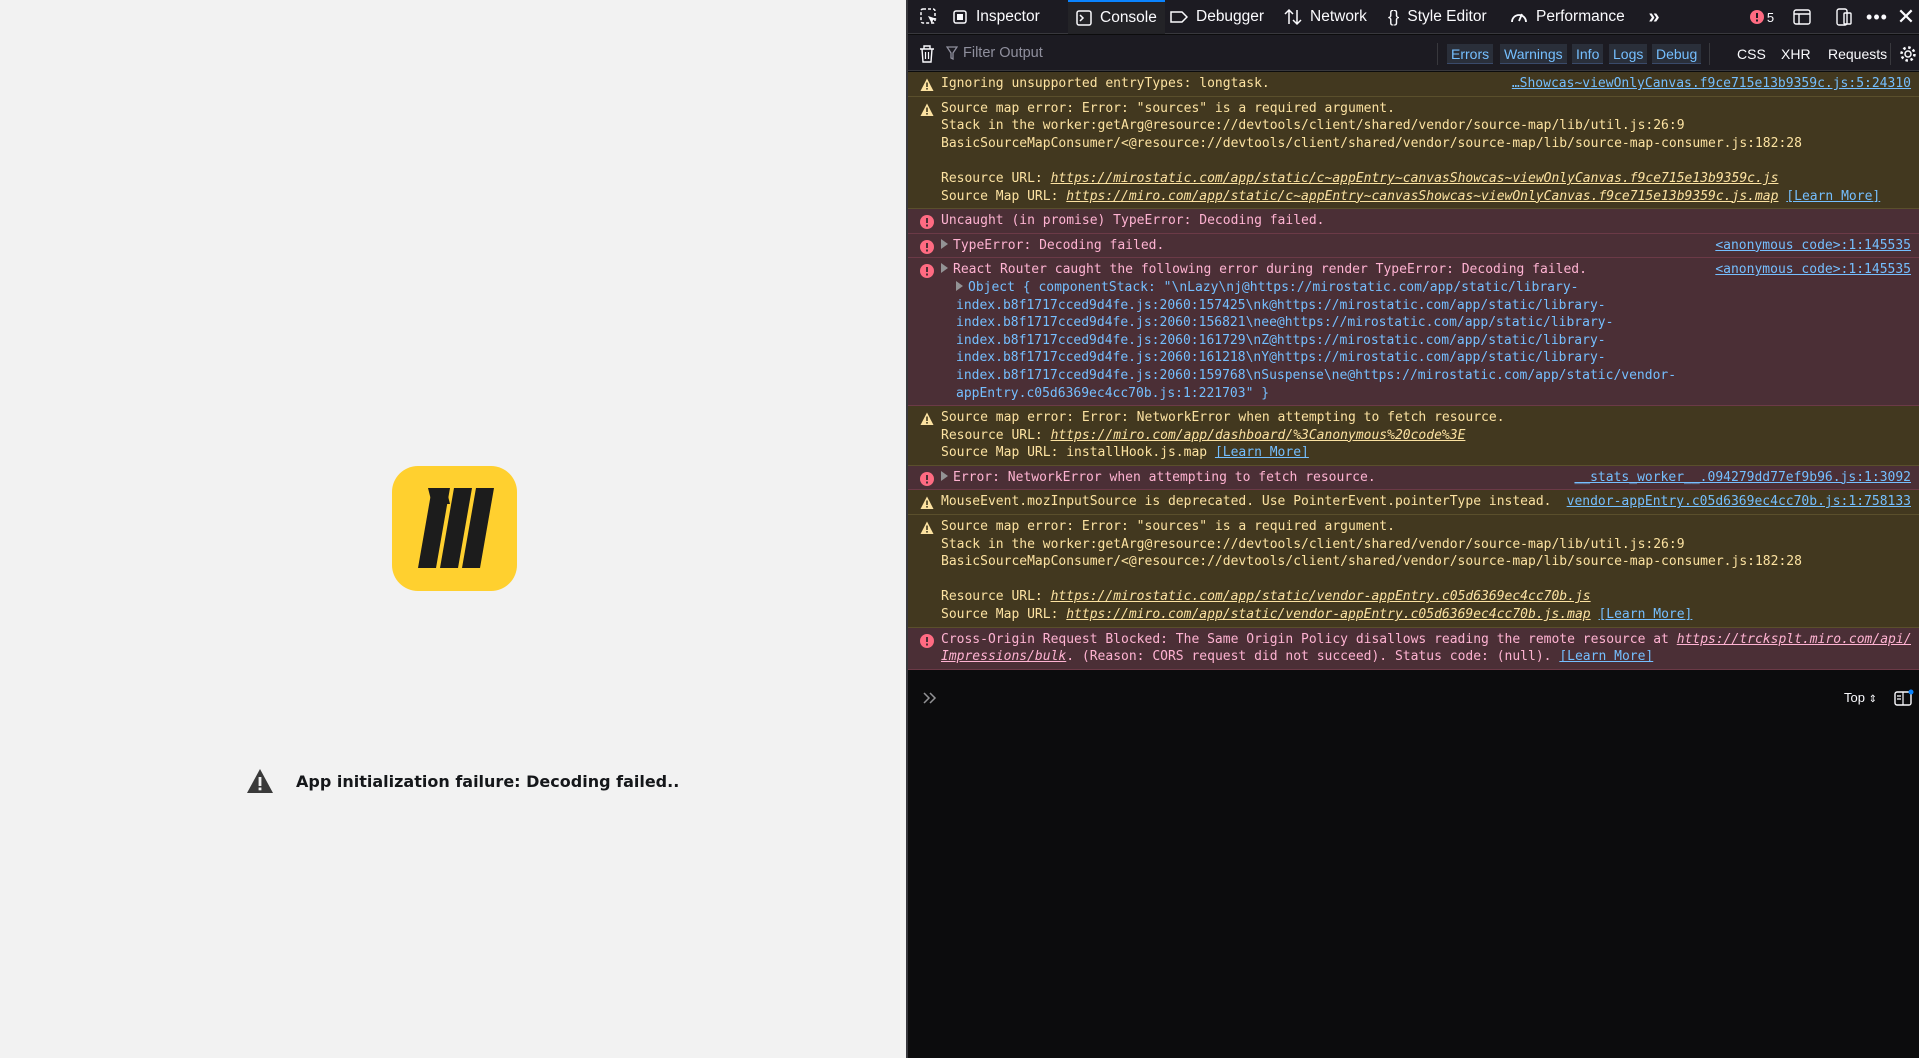 The width and height of the screenshot is (1919, 1058). Describe the element at coordinates (1116, 17) in the screenshot. I see `tab-console: Console` at that location.